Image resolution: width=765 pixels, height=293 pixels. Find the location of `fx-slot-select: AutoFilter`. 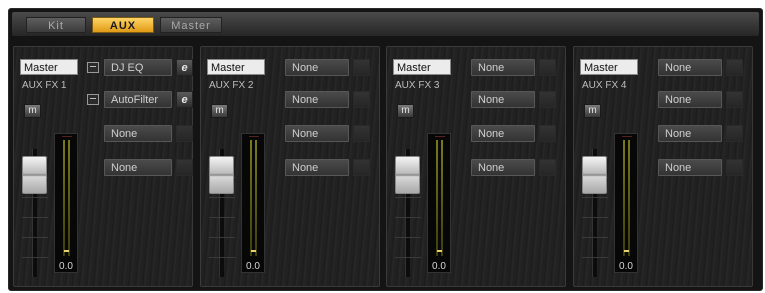

fx-slot-select: AutoFilter is located at coordinates (138, 99).